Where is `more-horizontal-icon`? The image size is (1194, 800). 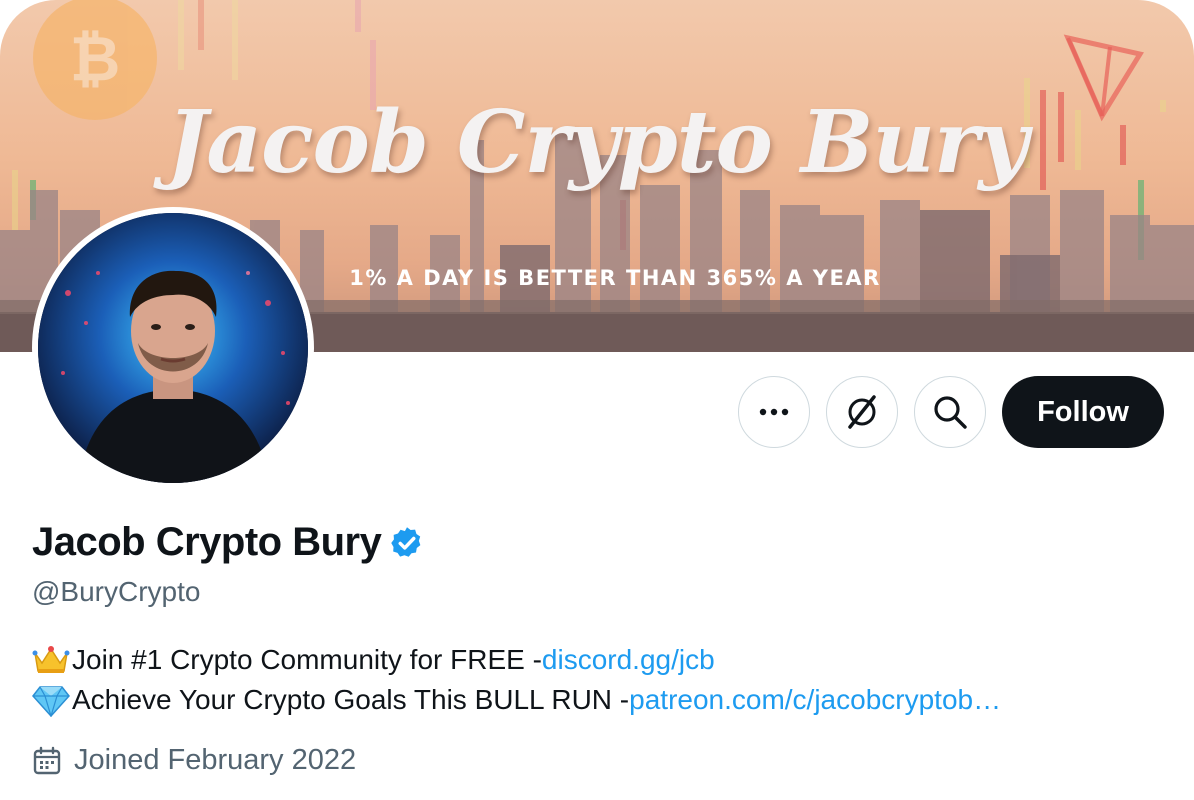 more-horizontal-icon is located at coordinates (774, 412).